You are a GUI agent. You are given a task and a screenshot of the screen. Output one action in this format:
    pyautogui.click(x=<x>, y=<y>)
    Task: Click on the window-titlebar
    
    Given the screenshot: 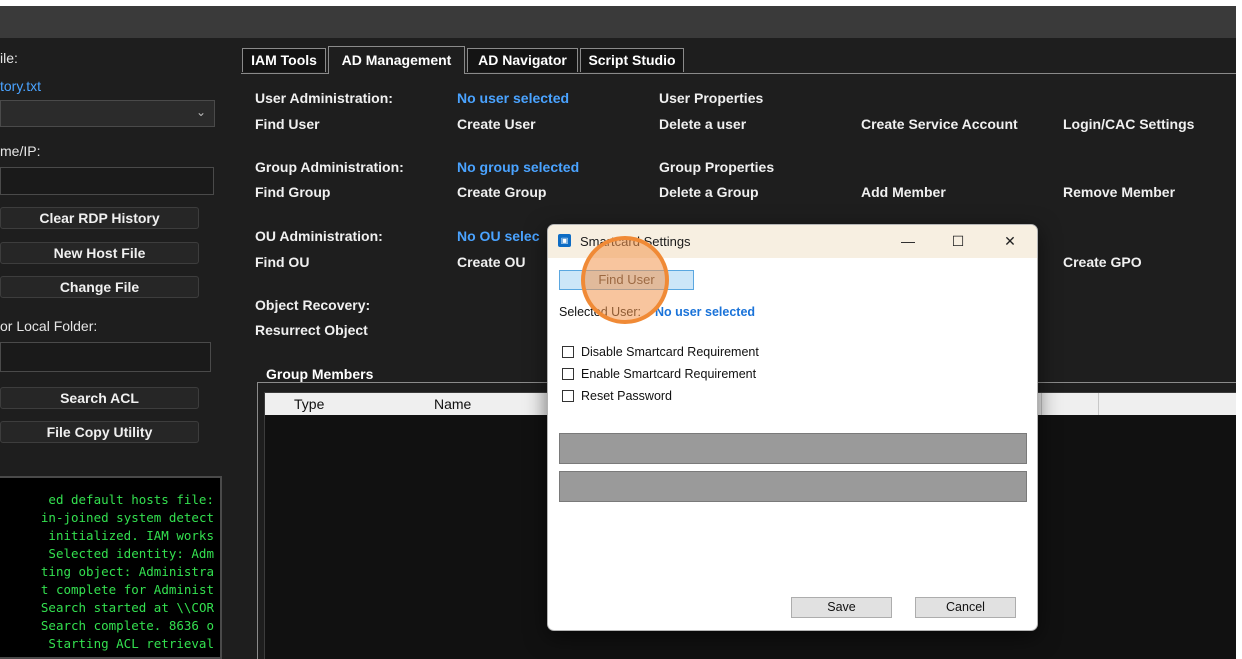 What is the action you would take?
    pyautogui.click(x=618, y=22)
    